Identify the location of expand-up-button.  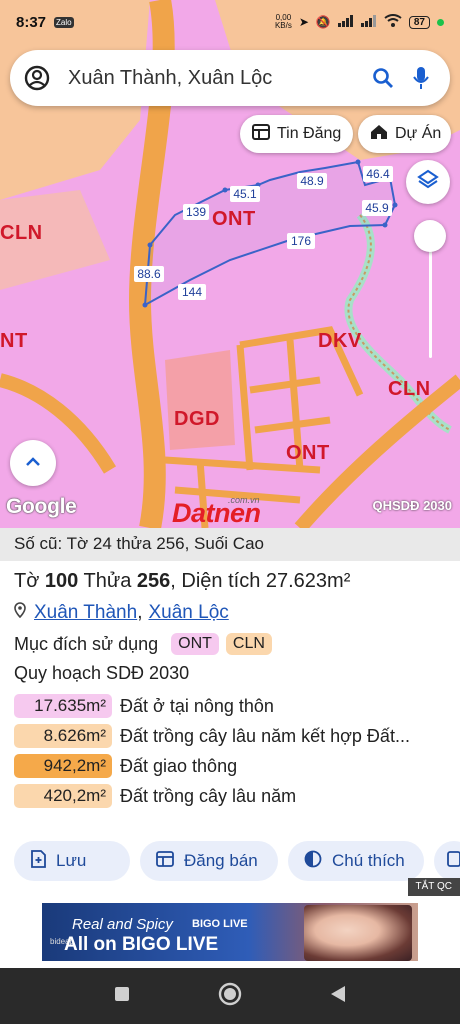
(33, 463).